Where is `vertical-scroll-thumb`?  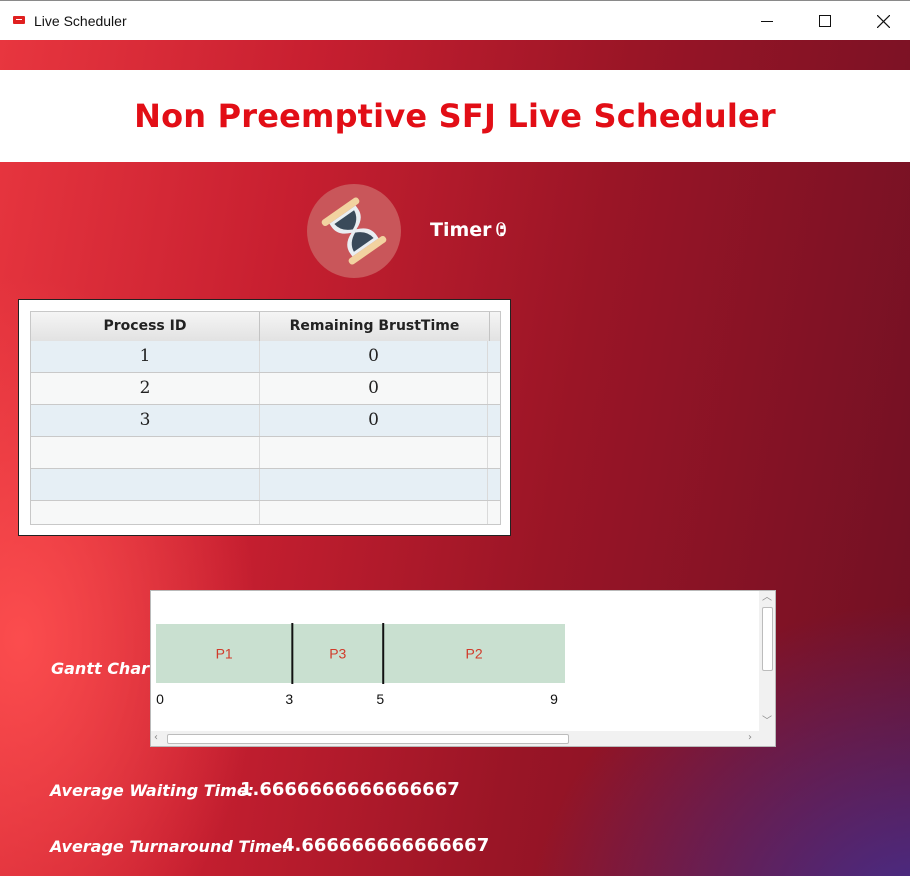
vertical-scroll-thumb is located at coordinates (767, 639).